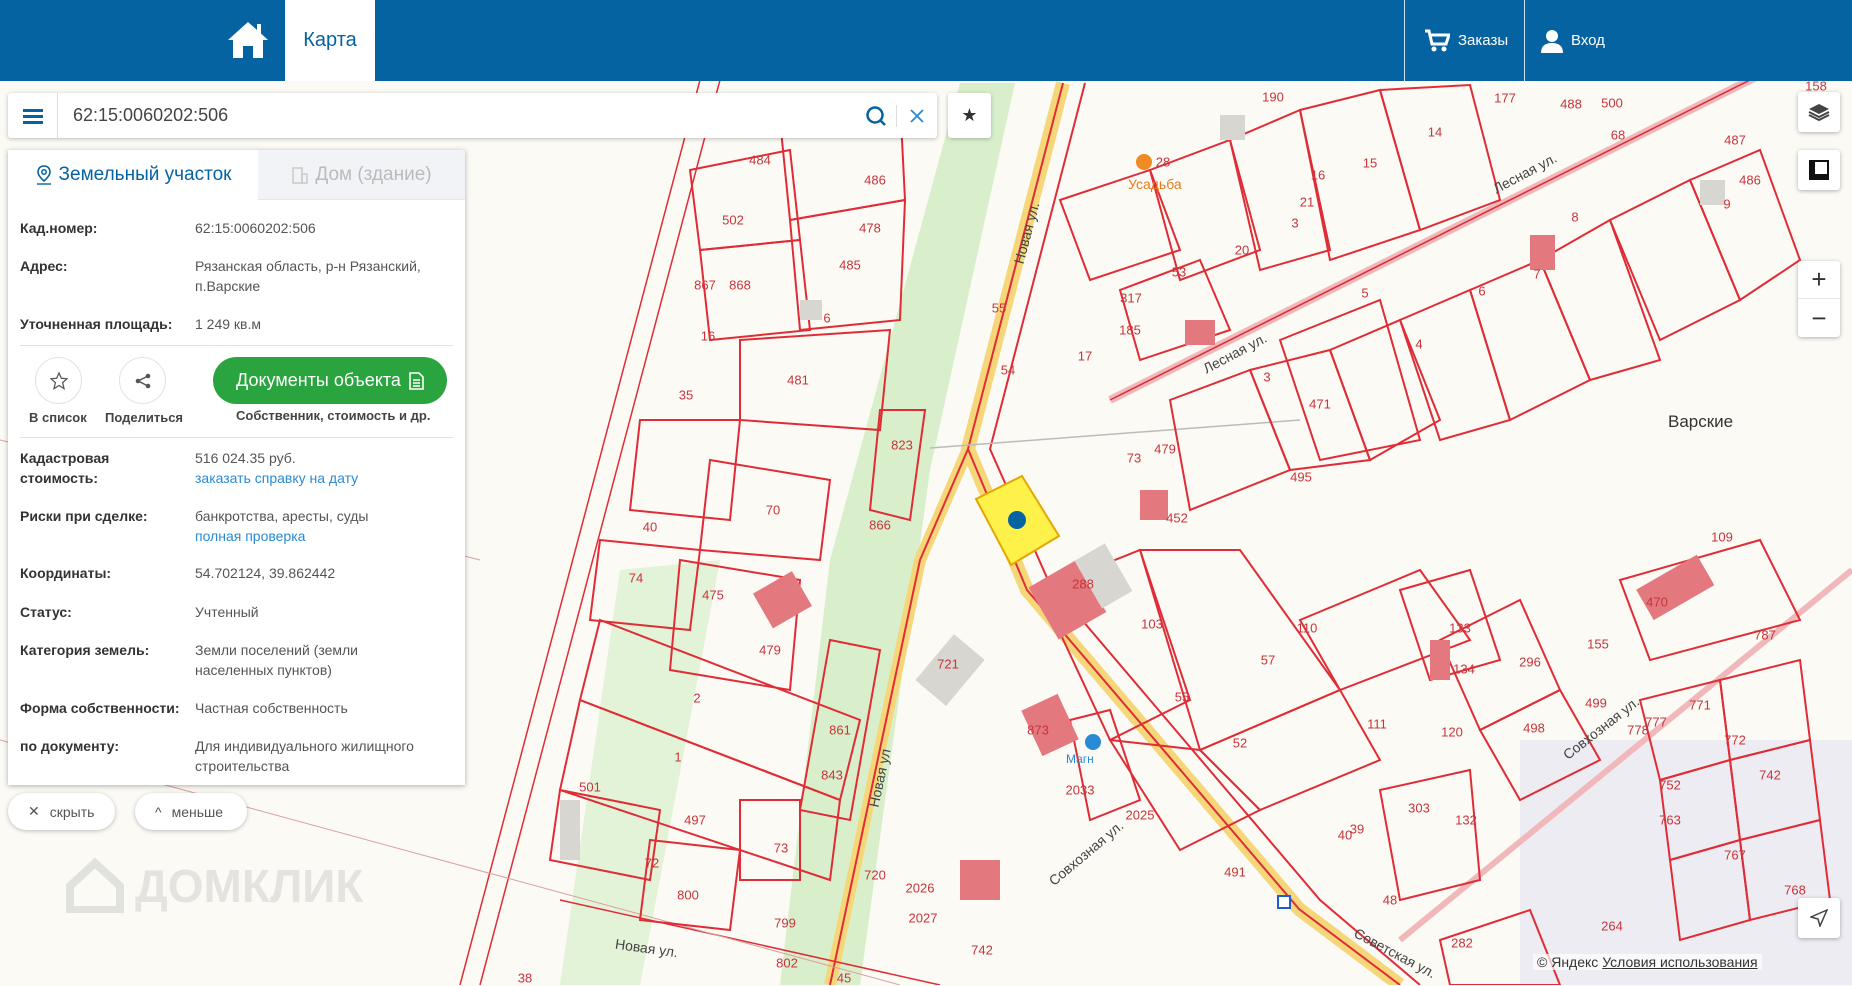 Image resolution: width=1852 pixels, height=986 pixels. What do you see at coordinates (1083, 584) in the screenshot?
I see `parcel-number-label: 288` at bounding box center [1083, 584].